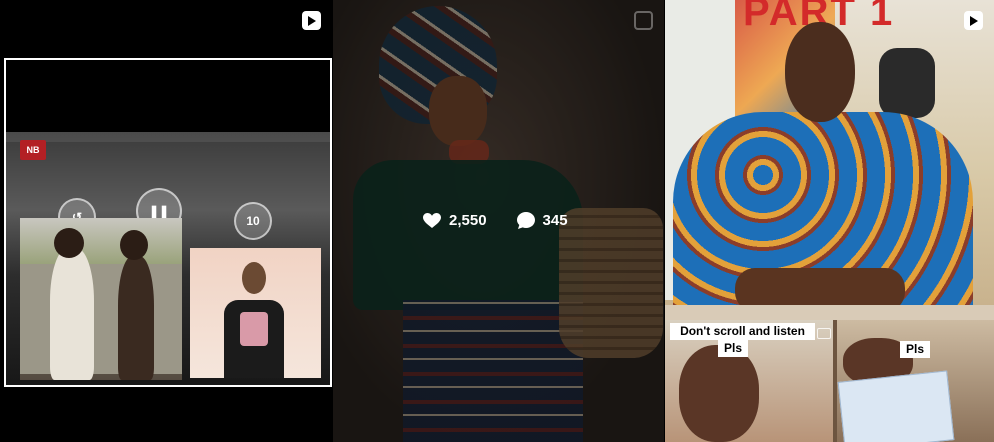 The image size is (994, 442). I want to click on caption-right: Pls, so click(915, 349).